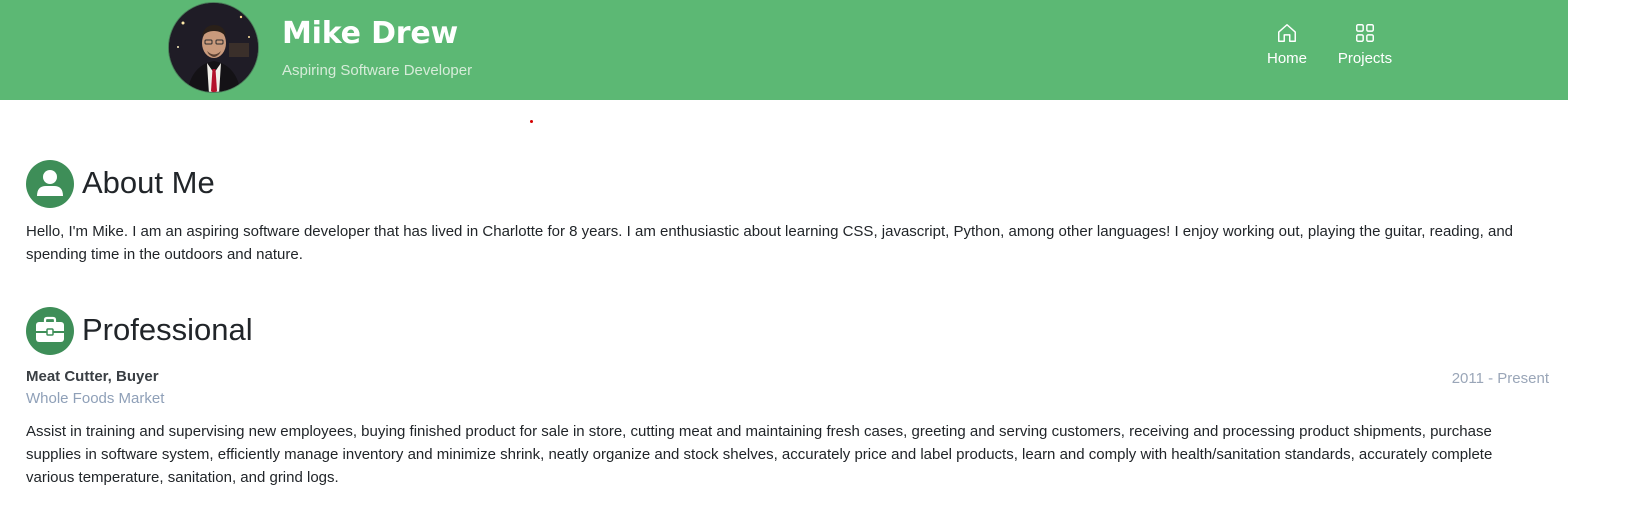 The height and width of the screenshot is (514, 1640). What do you see at coordinates (50, 331) in the screenshot?
I see `briefcase-icon` at bounding box center [50, 331].